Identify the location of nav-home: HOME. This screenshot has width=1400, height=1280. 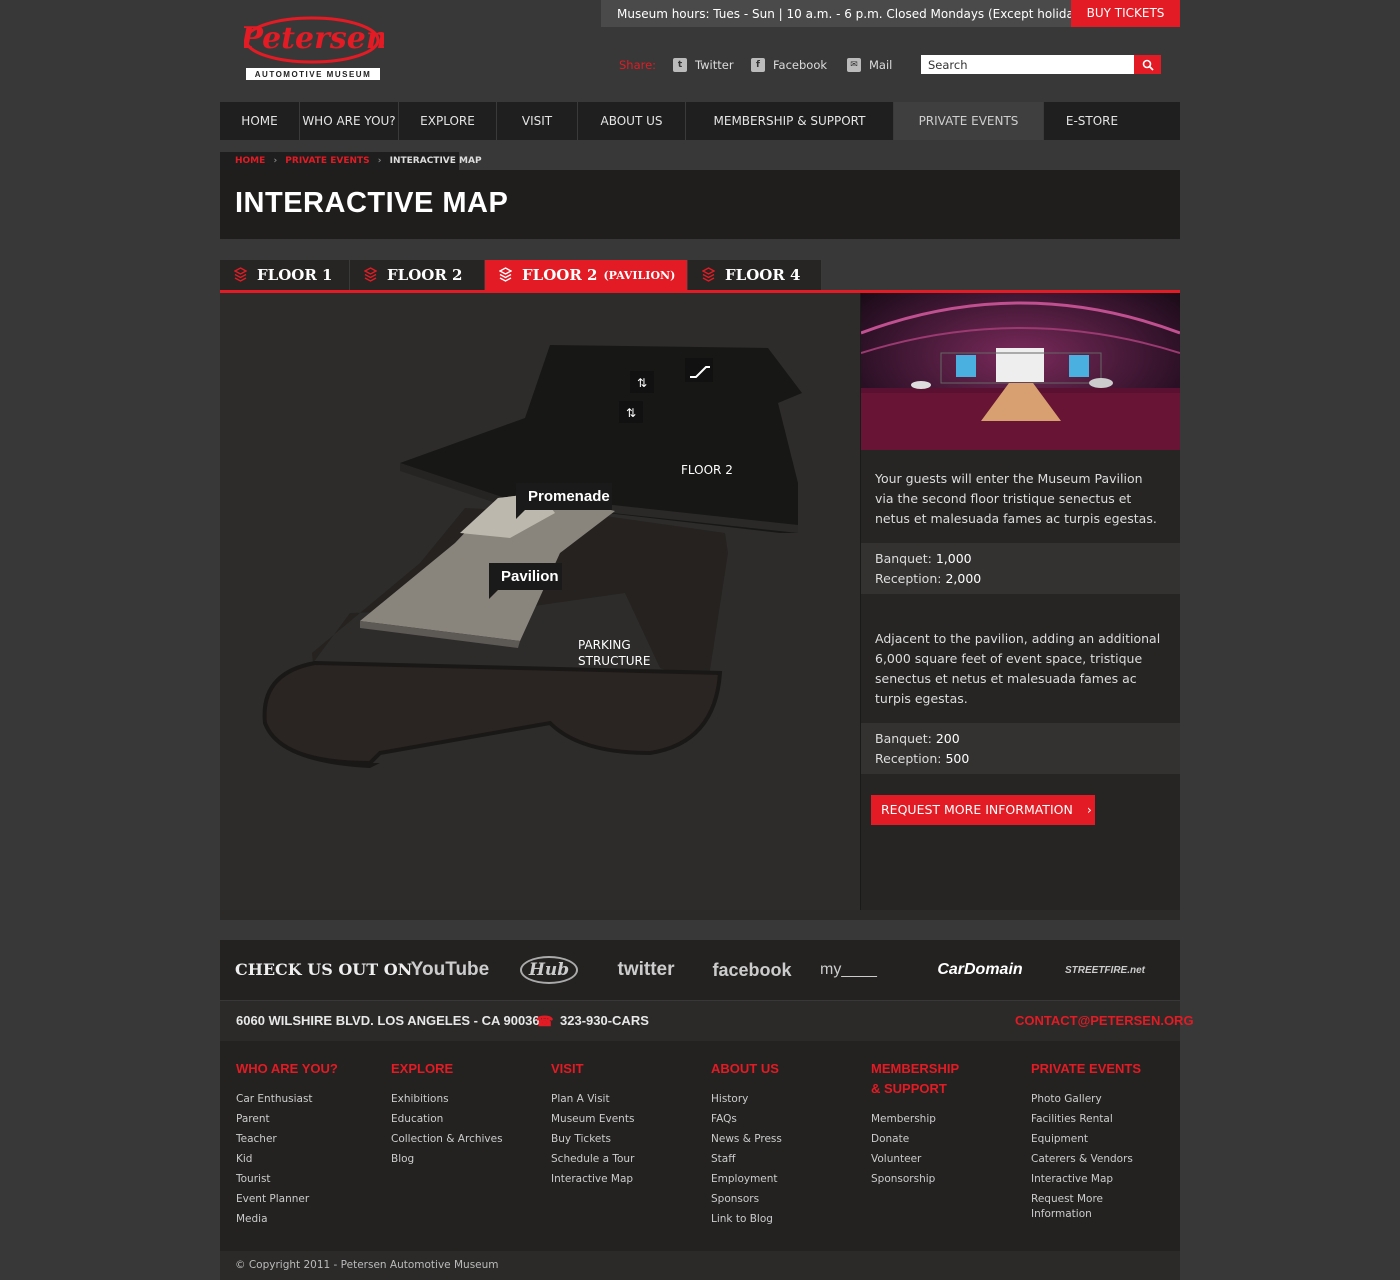
(260, 121).